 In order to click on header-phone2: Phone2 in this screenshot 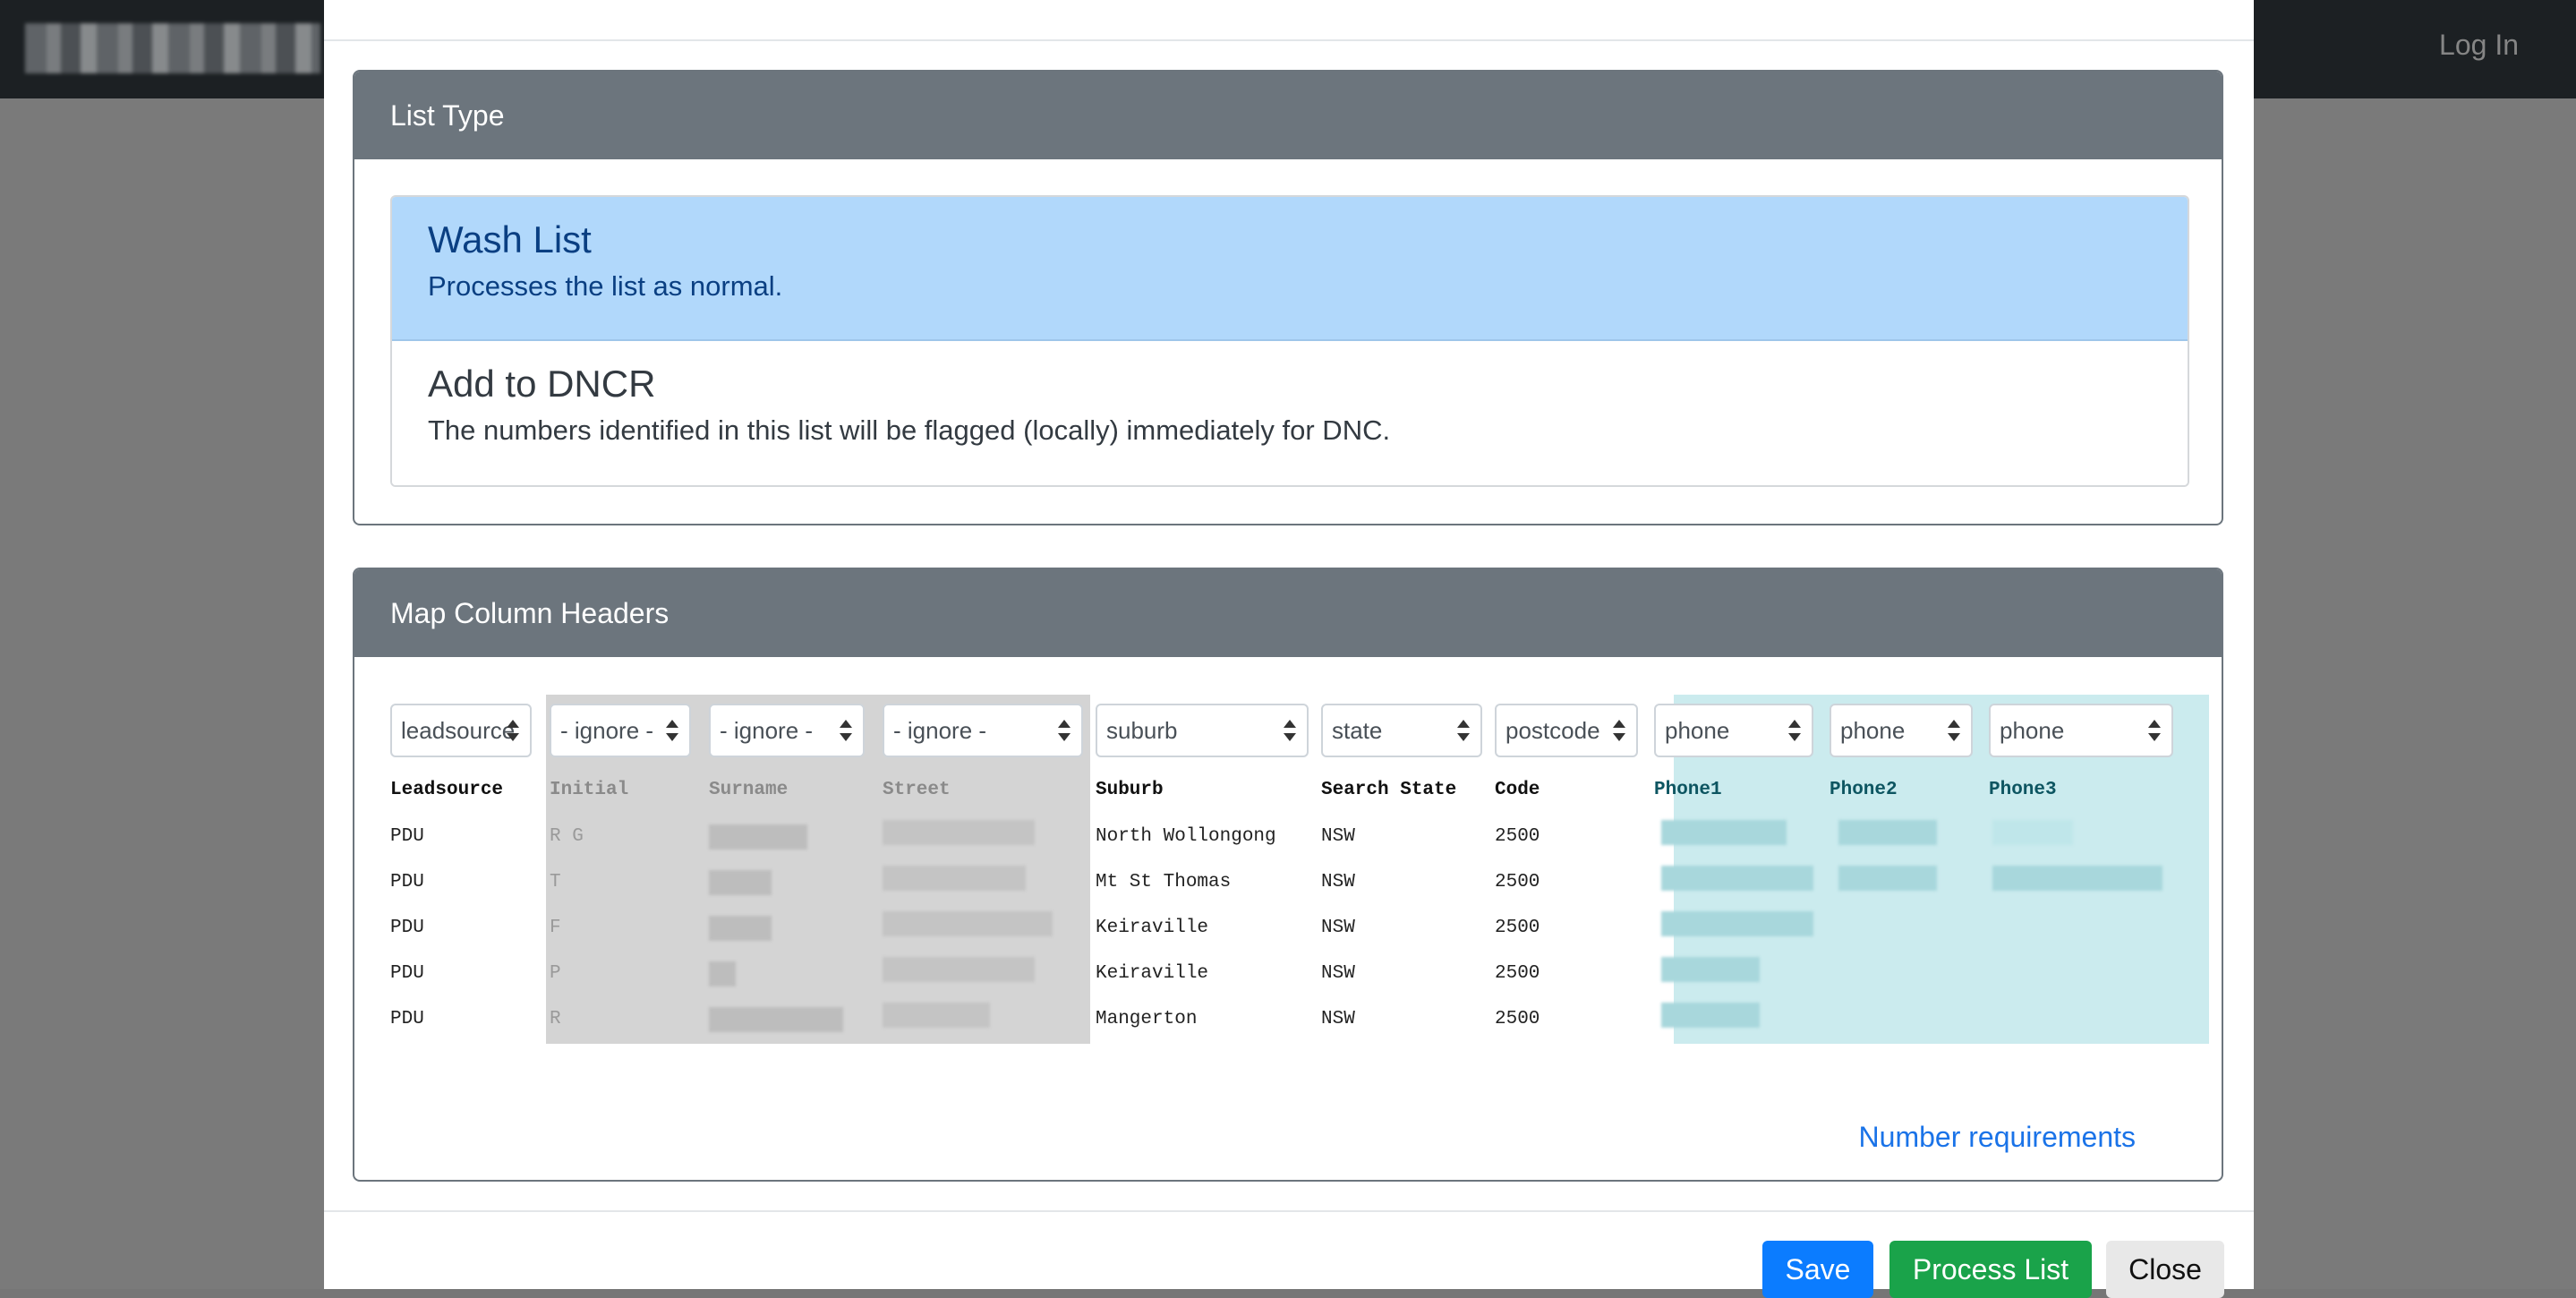, I will do `click(1864, 790)`.